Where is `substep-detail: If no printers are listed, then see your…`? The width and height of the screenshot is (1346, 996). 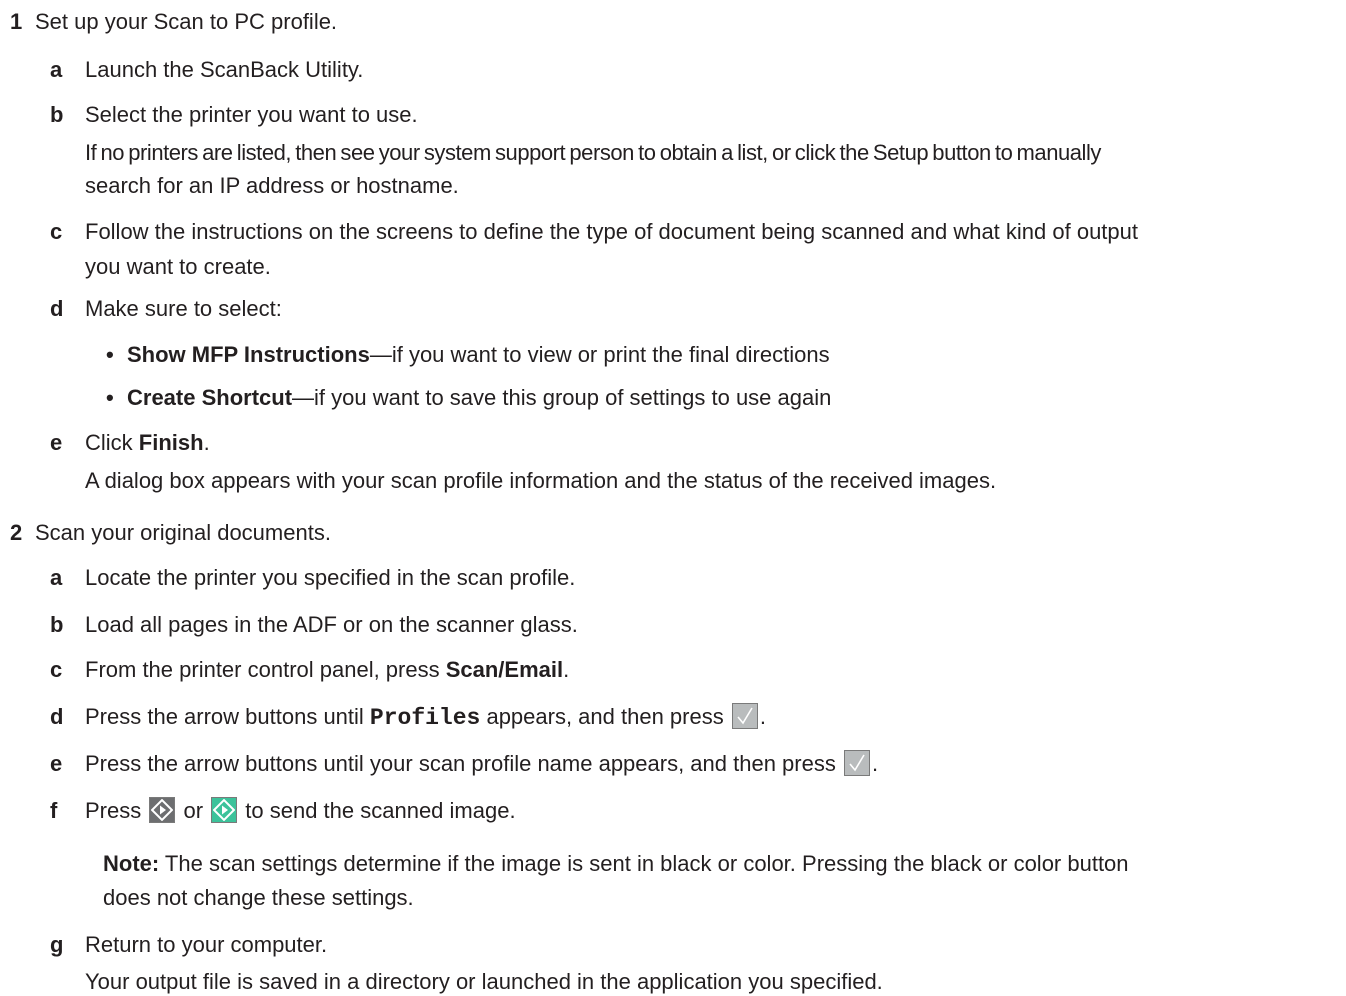
substep-detail: If no printers are listed, then see your… is located at coordinates (593, 152).